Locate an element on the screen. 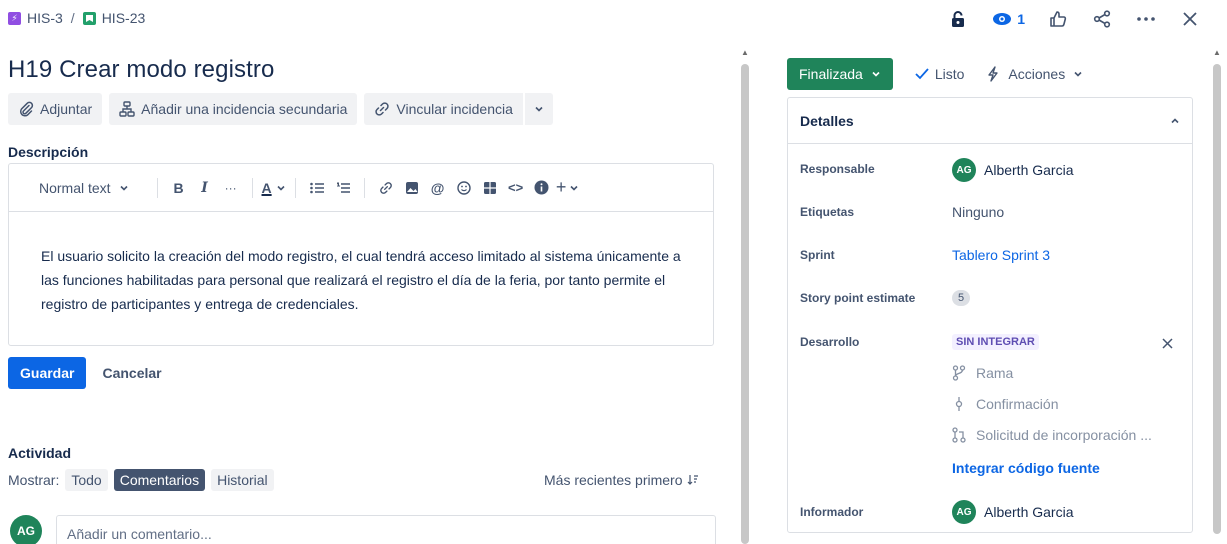 This screenshot has width=1227, height=544. actions-label: Acciones is located at coordinates (1037, 74).